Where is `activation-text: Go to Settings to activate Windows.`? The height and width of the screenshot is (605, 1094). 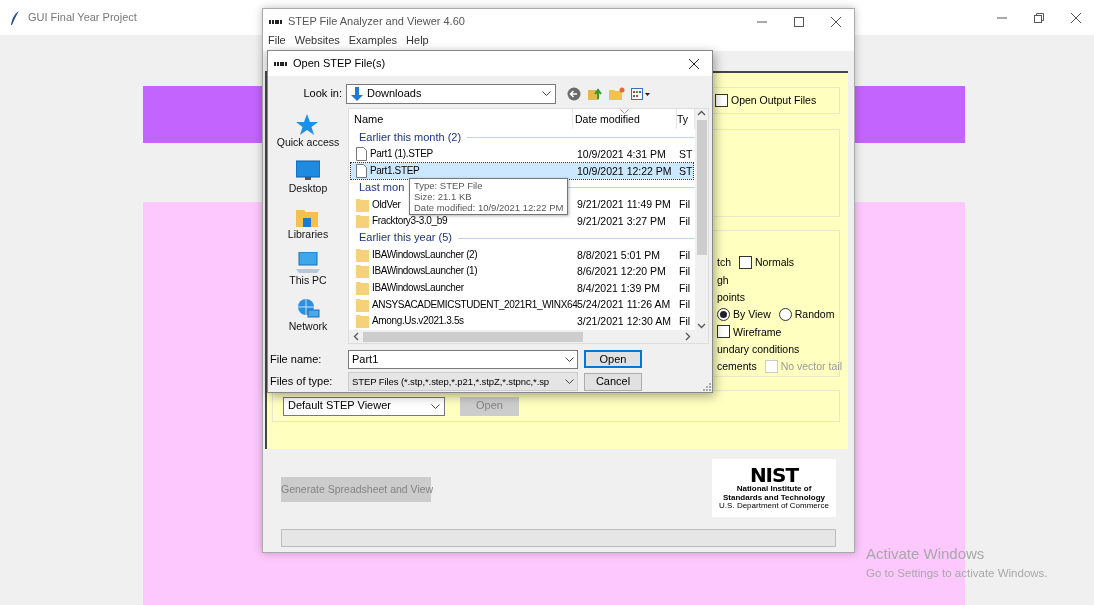
activation-text: Go to Settings to activate Windows. is located at coordinates (957, 574).